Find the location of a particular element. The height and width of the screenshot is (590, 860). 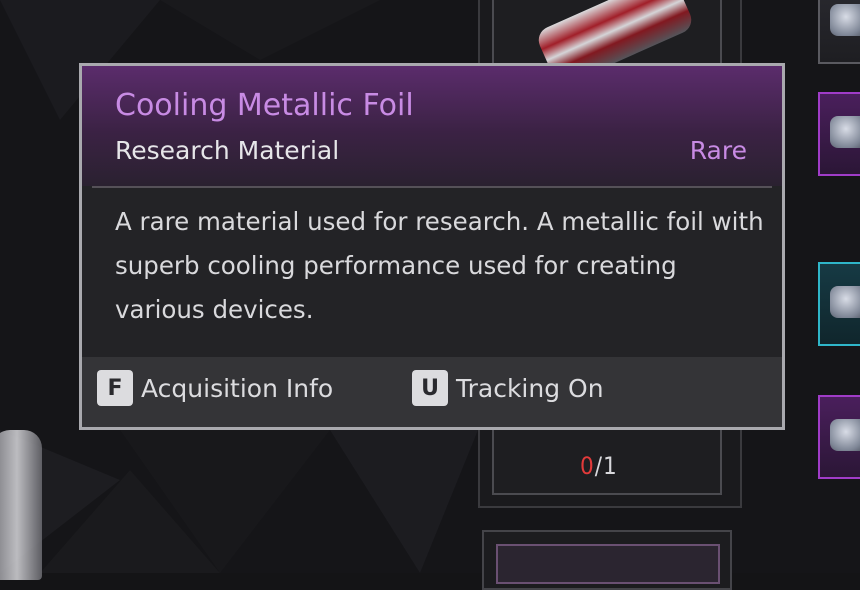

item-rarity: Rare is located at coordinates (718, 150).